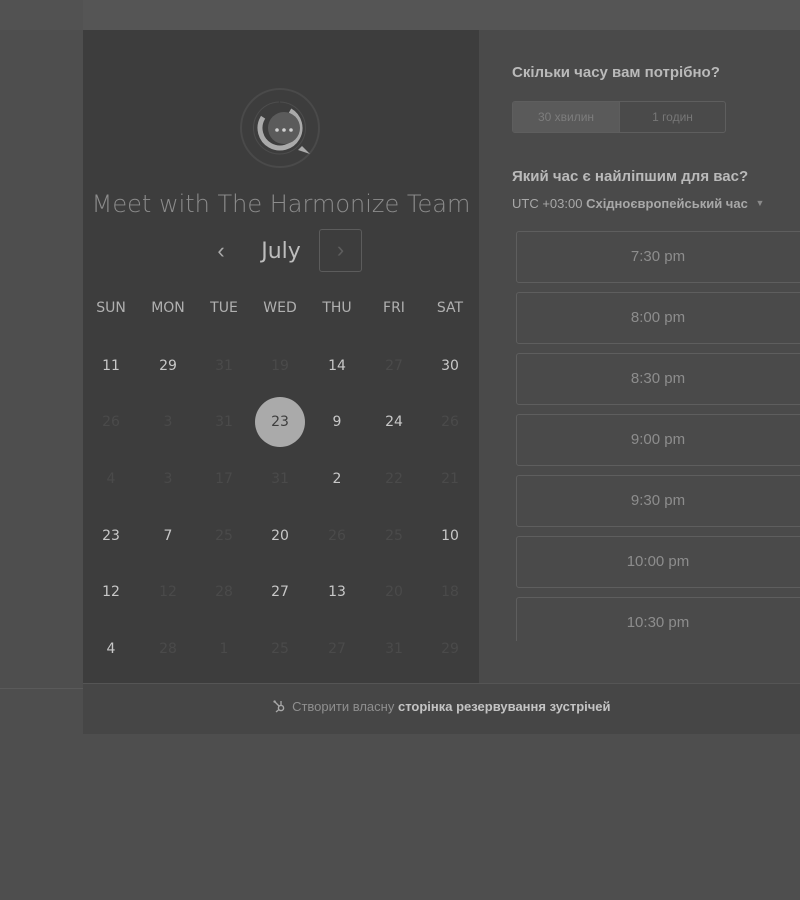 This screenshot has width=800, height=900. What do you see at coordinates (504, 706) in the screenshot?
I see `footer-link: сторінка резервування зустрічей` at bounding box center [504, 706].